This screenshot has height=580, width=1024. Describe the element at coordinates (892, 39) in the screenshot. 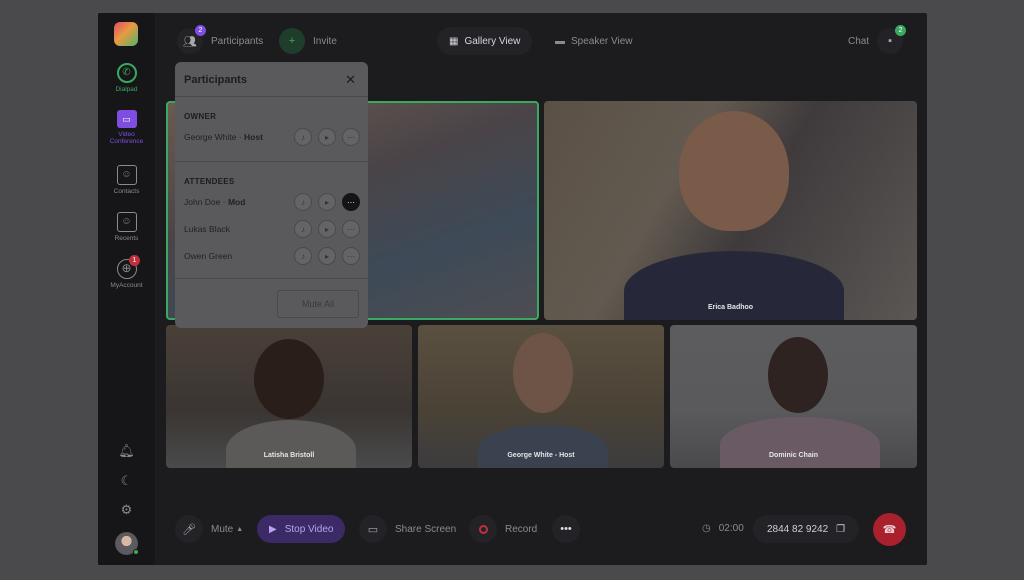

I see `chat-icon: ▪ 2` at that location.